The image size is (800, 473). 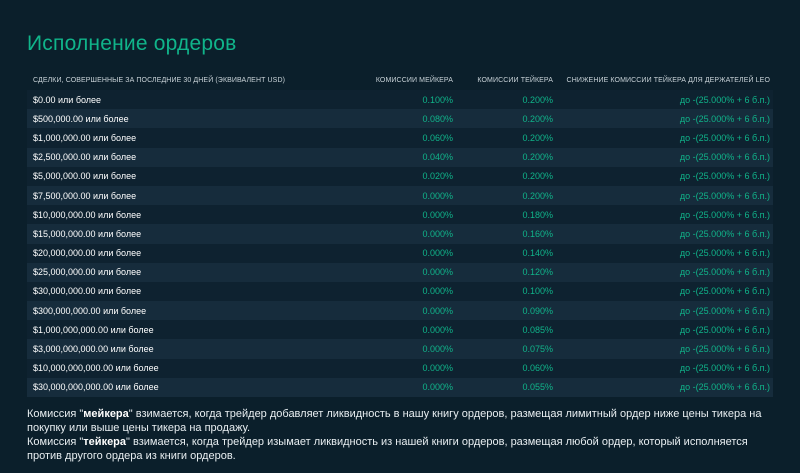 I want to click on volume-cell: $0.00 или более, so click(x=67, y=99).